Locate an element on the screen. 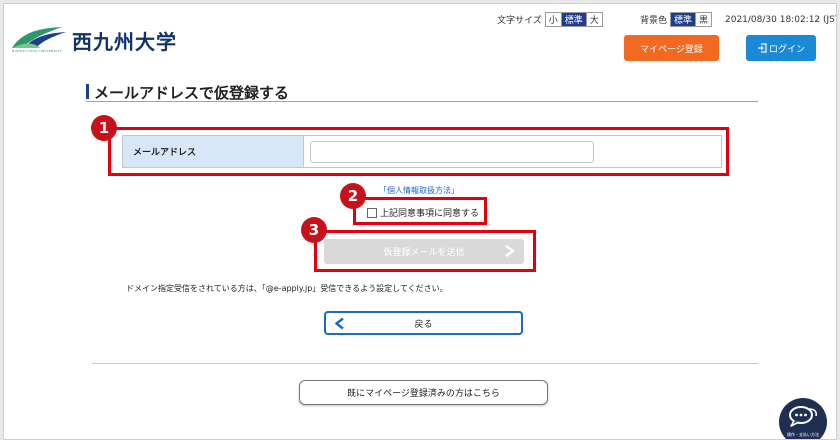 This screenshot has width=840, height=440. page-title-section: メールアドレスで仮登録する is located at coordinates (422, 92).